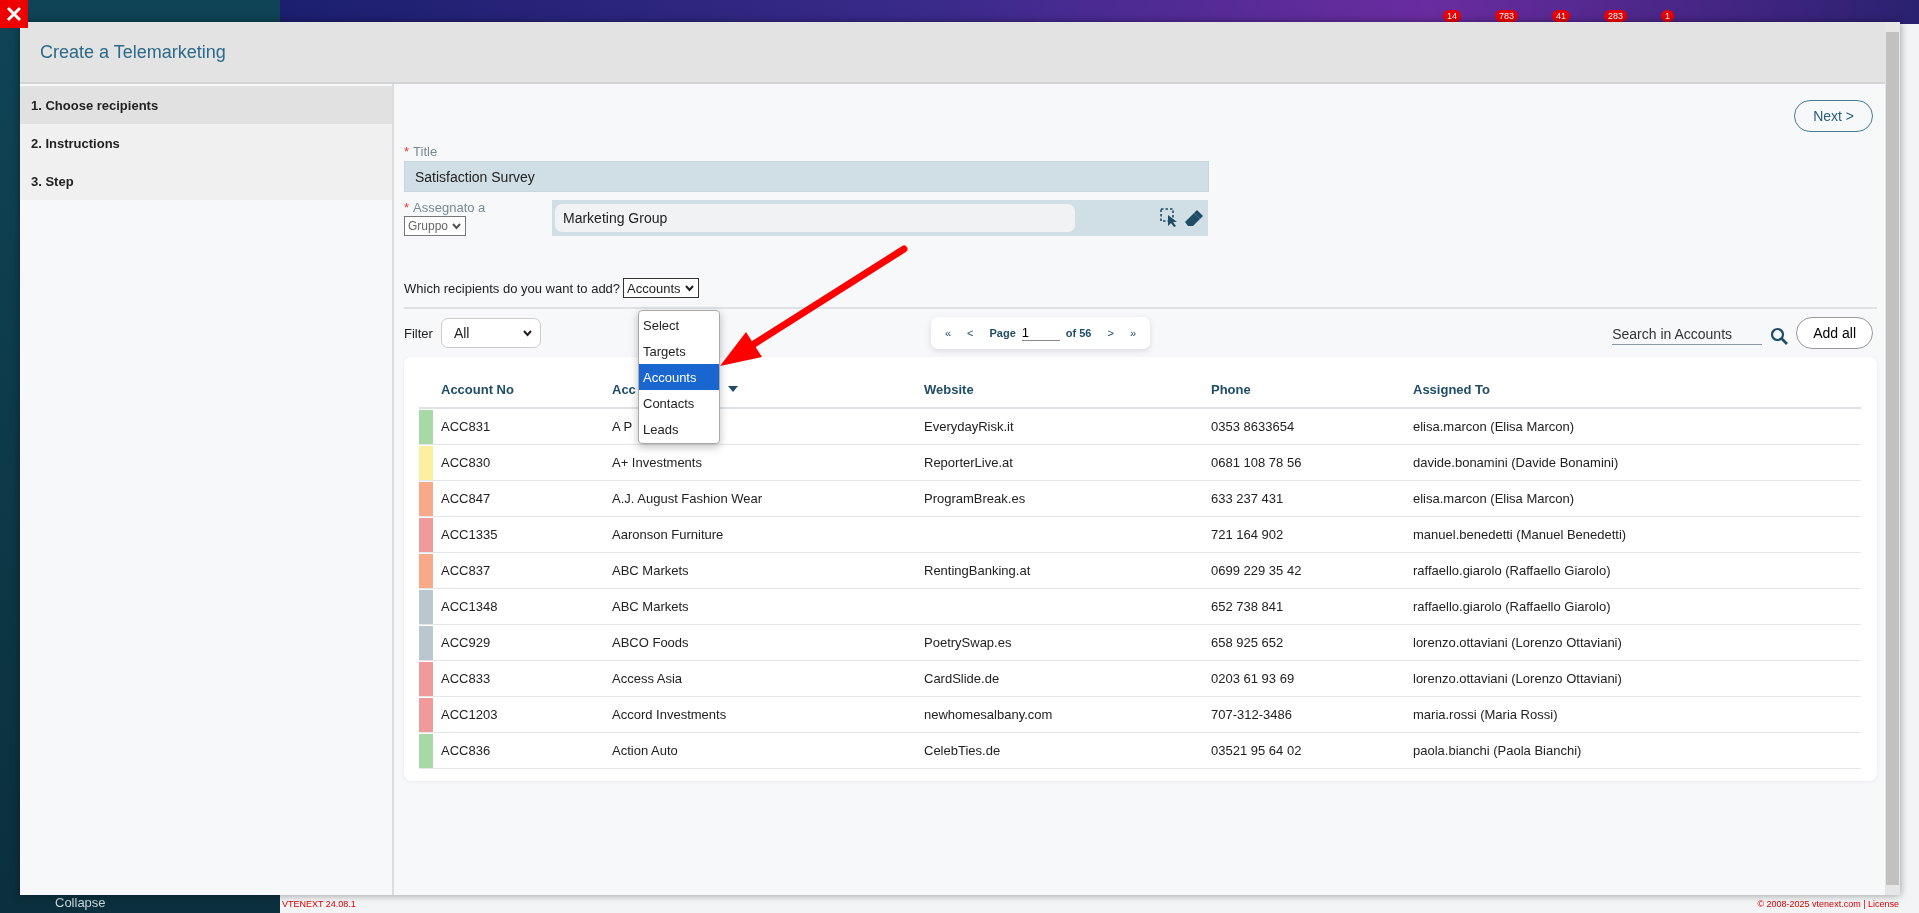 This screenshot has height=913, width=1919. Describe the element at coordinates (1687, 335) in the screenshot. I see `search-field: Search in Accounts` at that location.